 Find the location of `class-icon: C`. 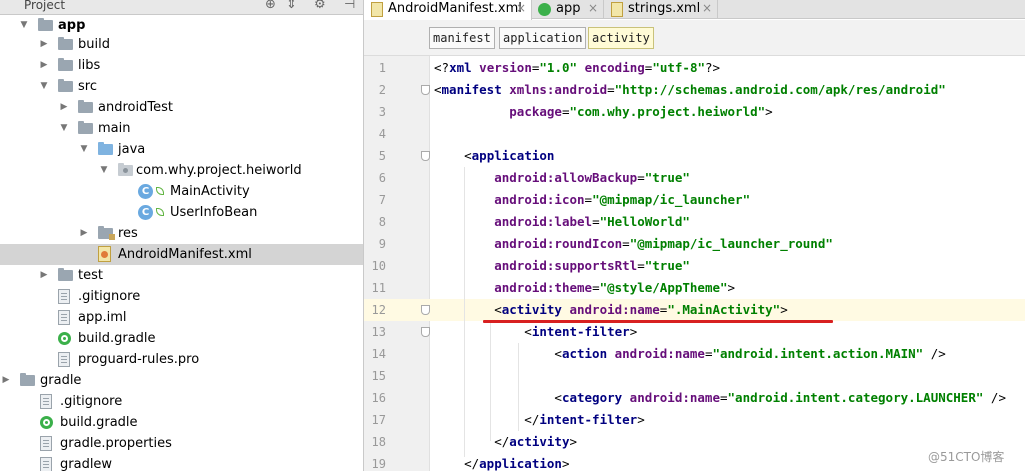

class-icon: C is located at coordinates (145, 191).